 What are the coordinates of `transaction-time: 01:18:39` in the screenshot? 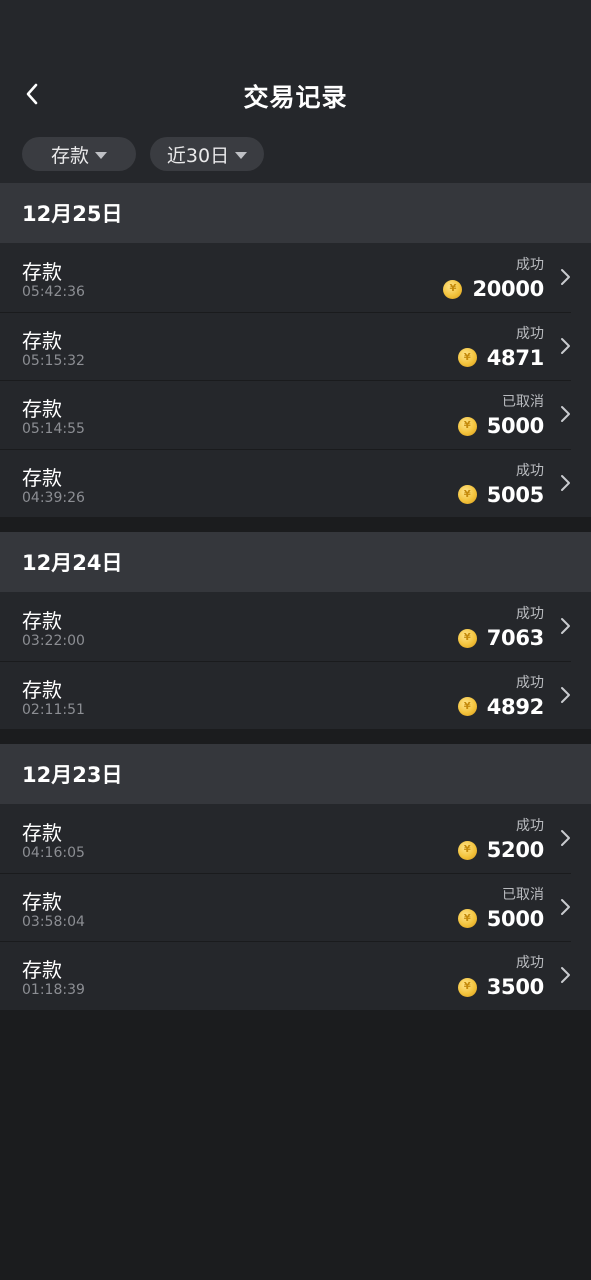 It's located at (53, 990).